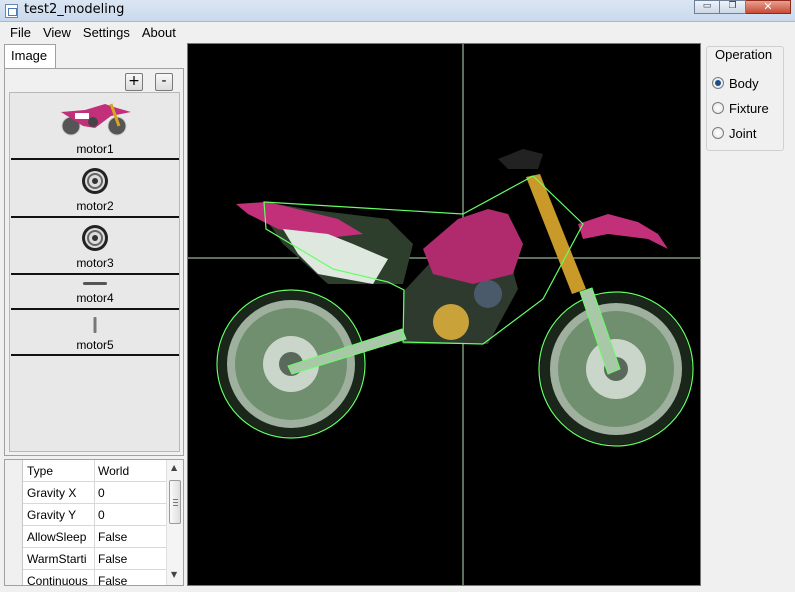  Describe the element at coordinates (57, 580) in the screenshot. I see `property-key: Continuous` at that location.